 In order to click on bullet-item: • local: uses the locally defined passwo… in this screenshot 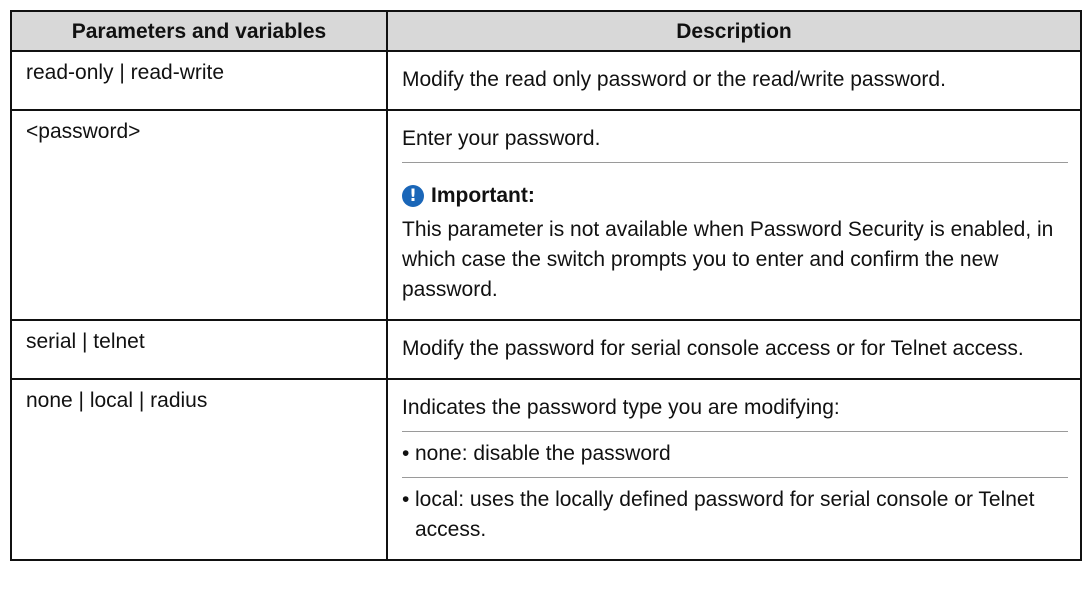, I will do `click(735, 515)`.